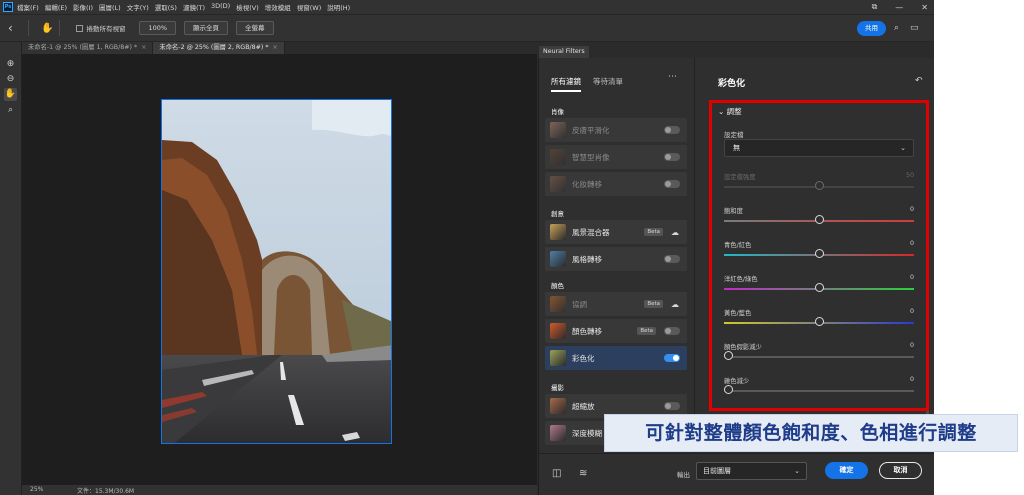 The height and width of the screenshot is (495, 1024). Describe the element at coordinates (80, 28) in the screenshot. I see `scroll-all-checkbox` at that location.